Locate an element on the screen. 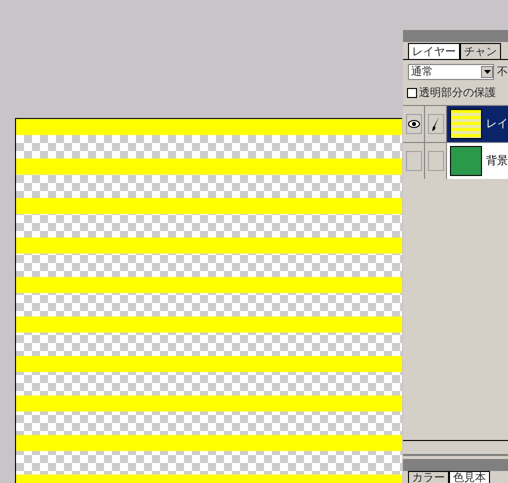  layer-row: 背景 is located at coordinates (477, 161).